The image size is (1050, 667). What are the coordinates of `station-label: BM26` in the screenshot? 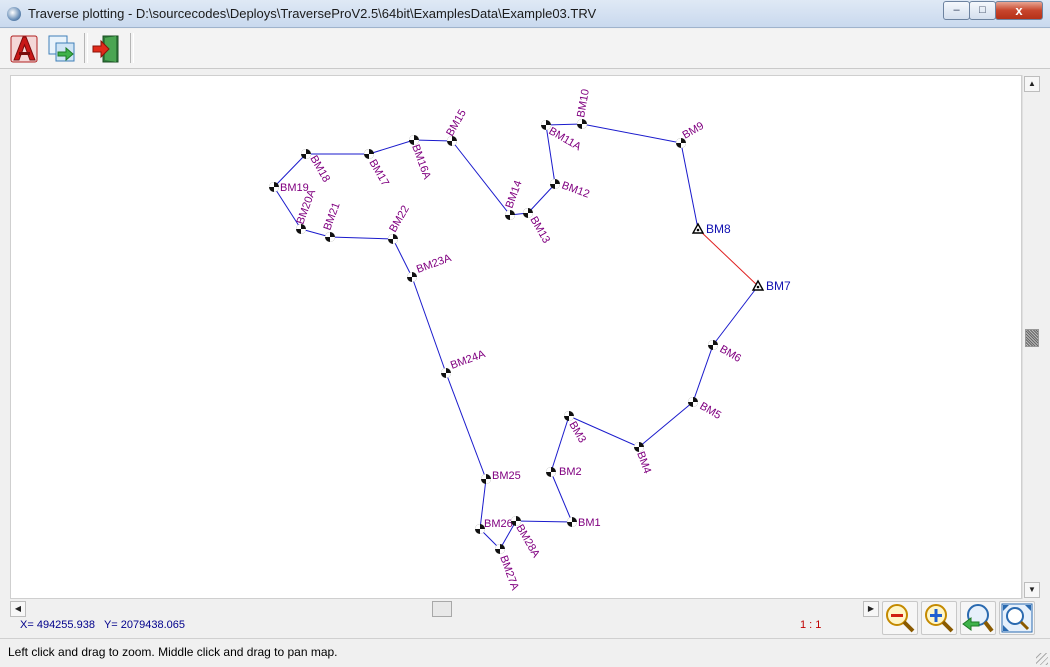 It's located at (498, 524).